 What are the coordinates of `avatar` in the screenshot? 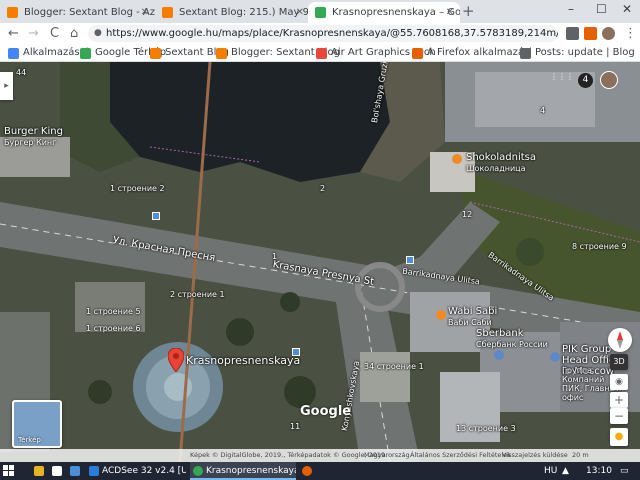 It's located at (609, 80).